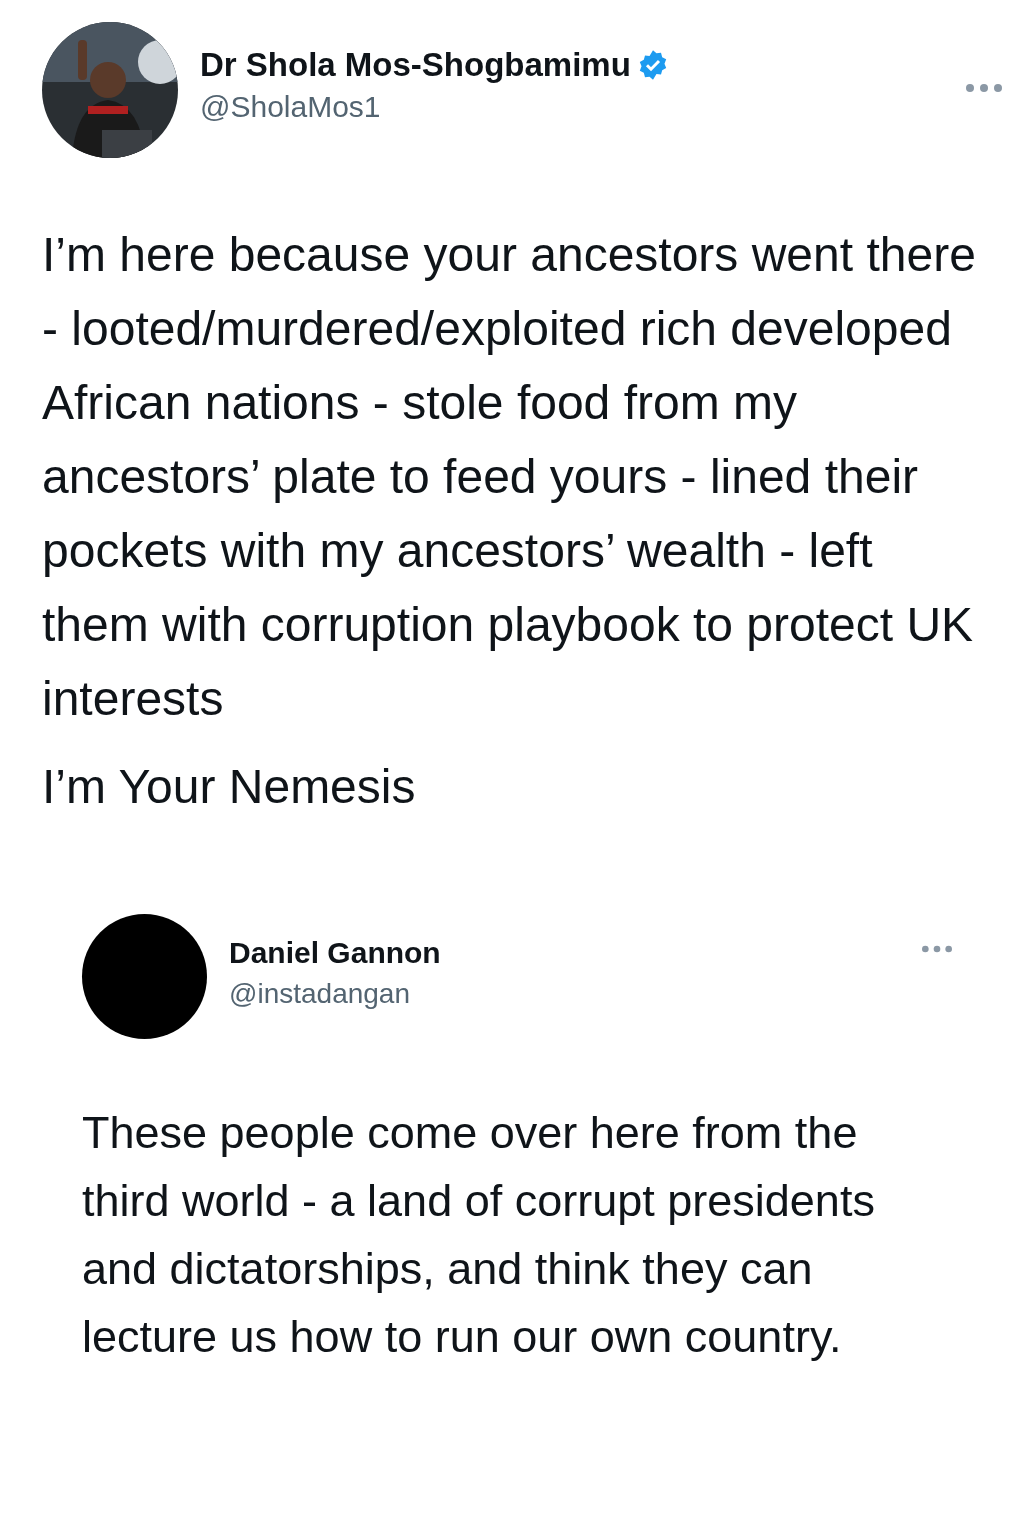 The height and width of the screenshot is (1536, 1034). I want to click on author-name: Daniel Gannon, so click(335, 953).